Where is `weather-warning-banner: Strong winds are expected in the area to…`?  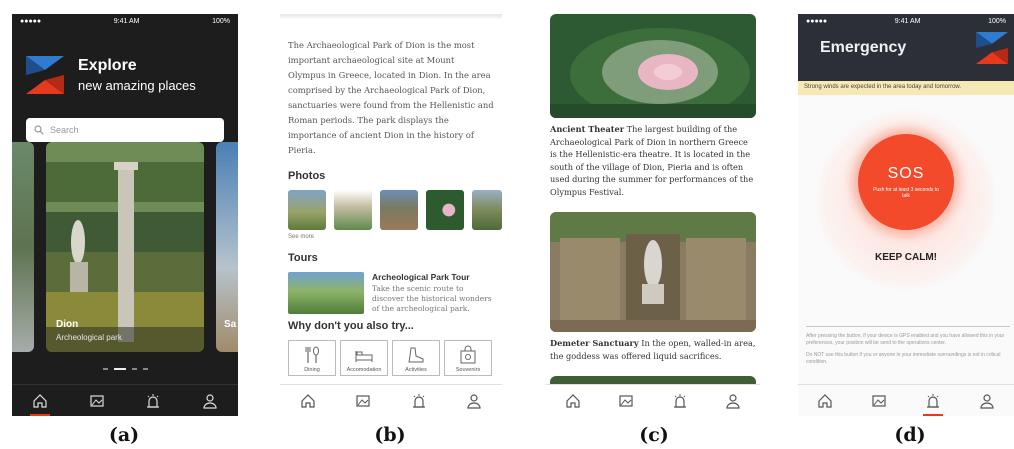
weather-warning-banner: Strong winds are expected in the area to… is located at coordinates (906, 88).